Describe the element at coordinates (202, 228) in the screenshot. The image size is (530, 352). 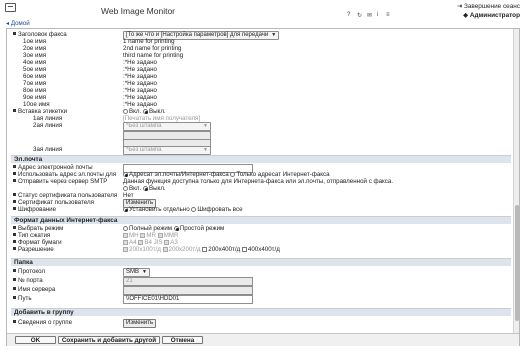
I see `mode-simple-text: Простой режим` at that location.